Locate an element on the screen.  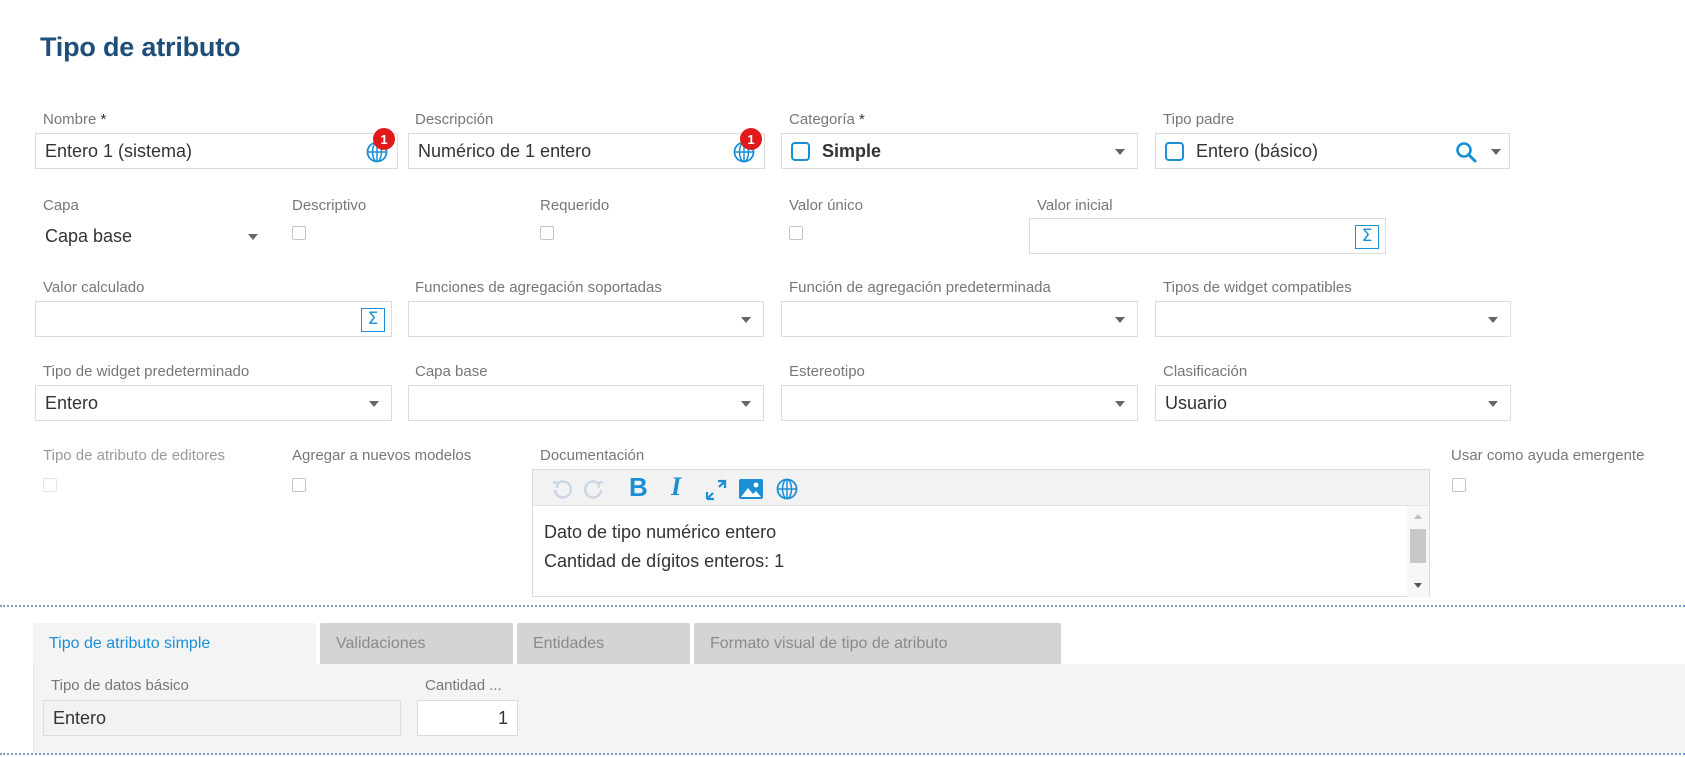
capa-base-label: Capa base is located at coordinates (451, 371).